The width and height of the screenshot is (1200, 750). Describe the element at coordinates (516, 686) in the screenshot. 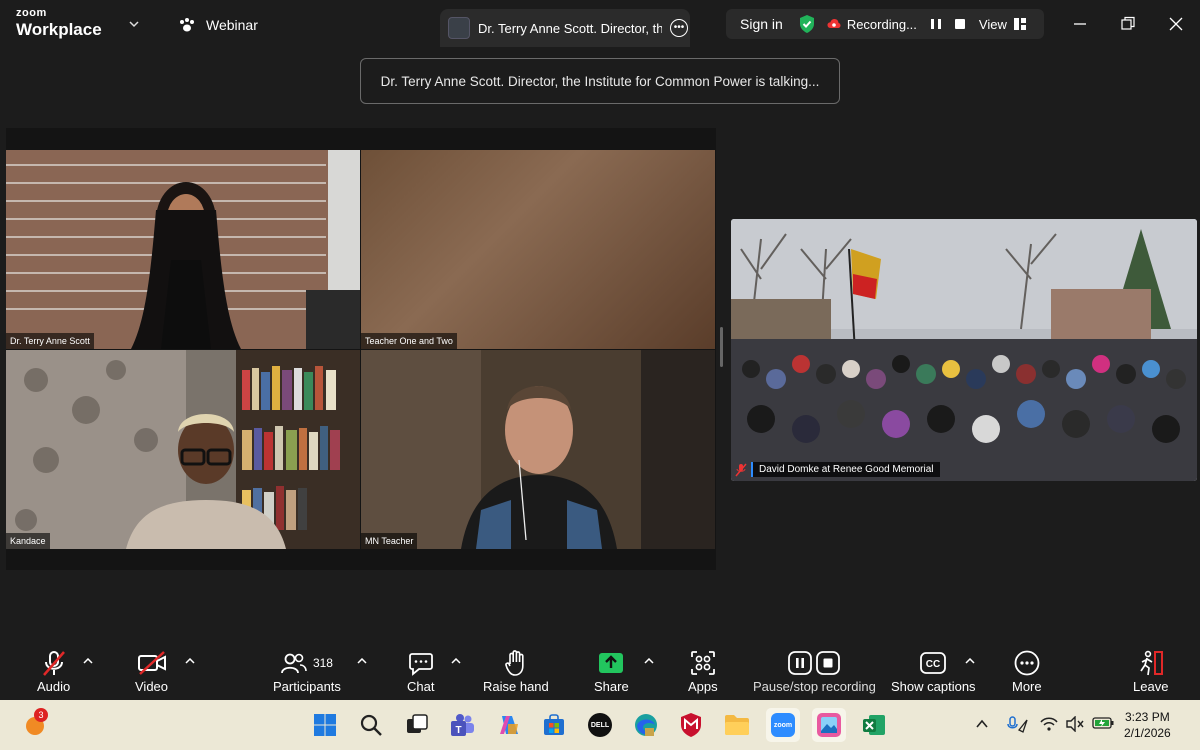

I see `raise-hand-label: Raise hand` at that location.